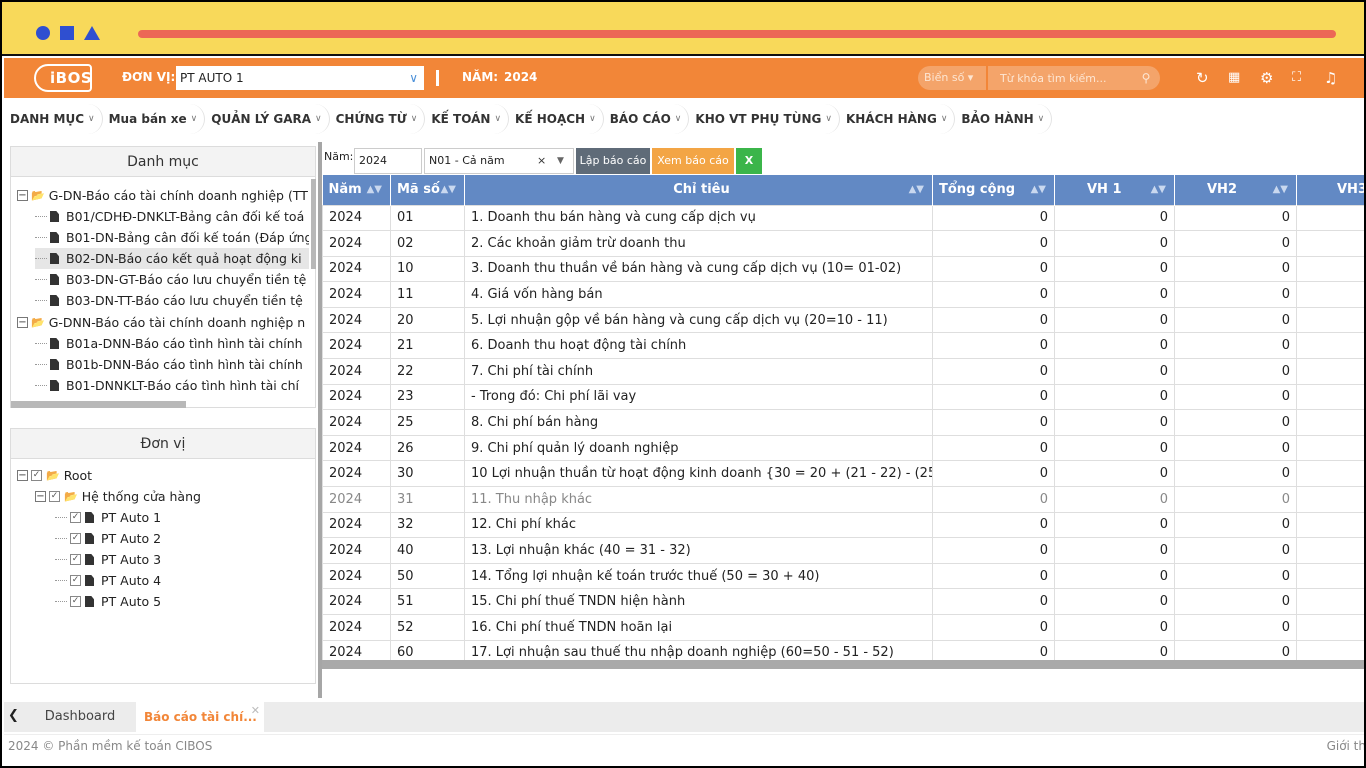 This screenshot has height=768, width=1366. I want to click on column-header-nam: Năm ▲▼, so click(356, 190).